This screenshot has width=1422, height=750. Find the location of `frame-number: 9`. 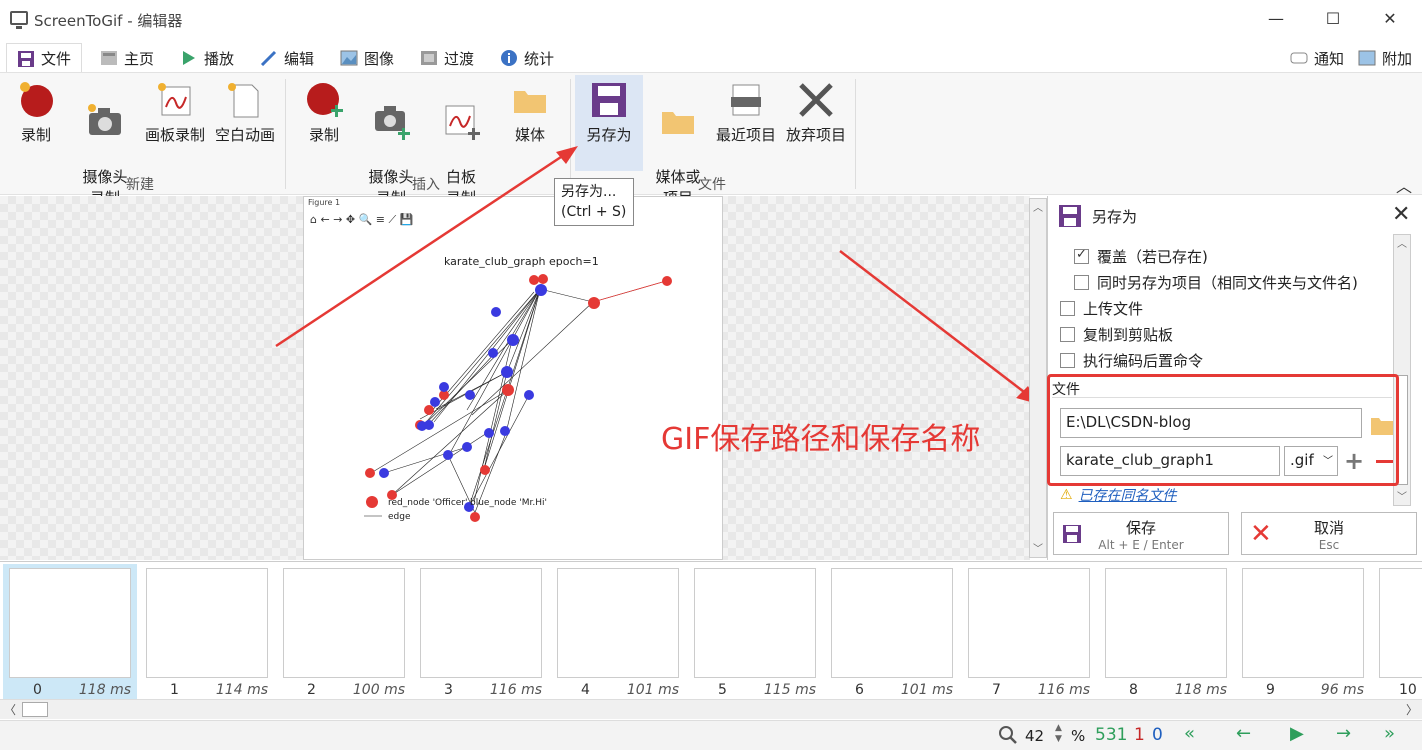

frame-number: 9 is located at coordinates (1270, 690).